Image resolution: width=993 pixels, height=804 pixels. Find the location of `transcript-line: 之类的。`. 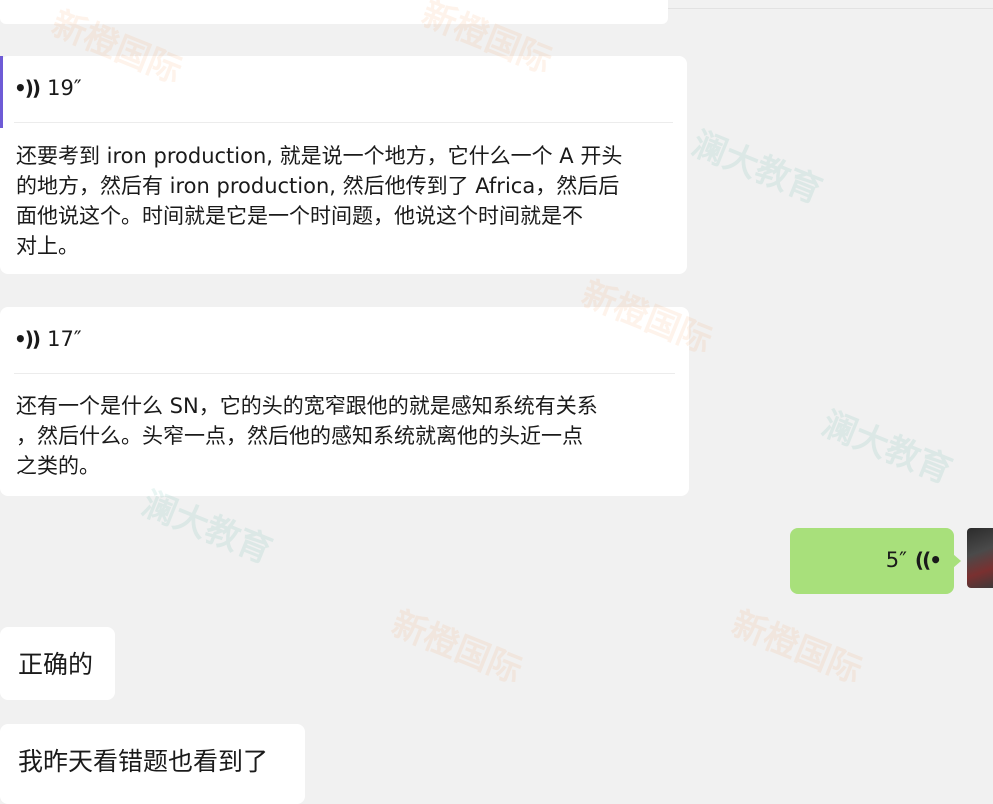

transcript-line: 之类的。 is located at coordinates (58, 466).